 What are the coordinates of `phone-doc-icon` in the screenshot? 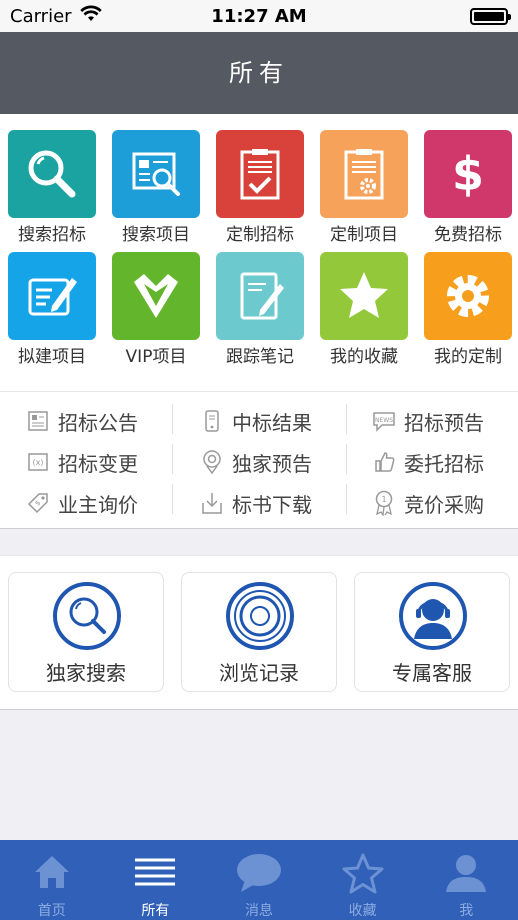 It's located at (212, 421).